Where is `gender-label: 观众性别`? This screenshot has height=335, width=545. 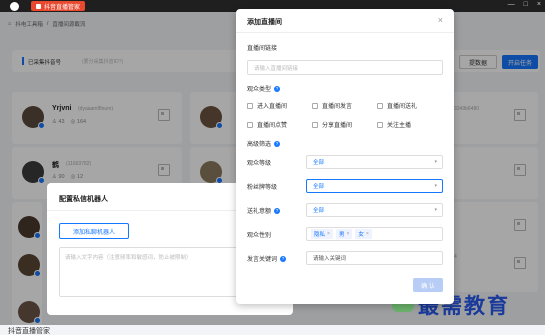 gender-label: 观众性别 is located at coordinates (259, 234).